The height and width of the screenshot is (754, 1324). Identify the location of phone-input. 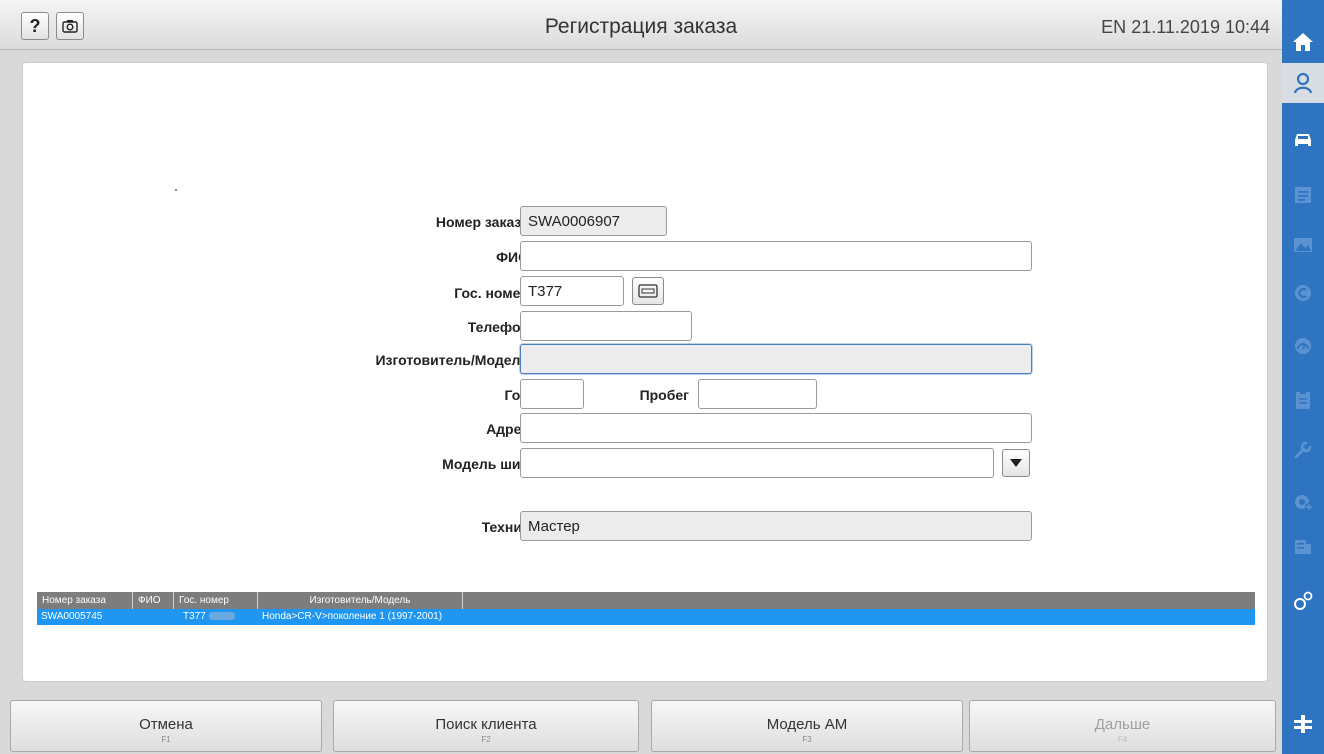
(606, 326).